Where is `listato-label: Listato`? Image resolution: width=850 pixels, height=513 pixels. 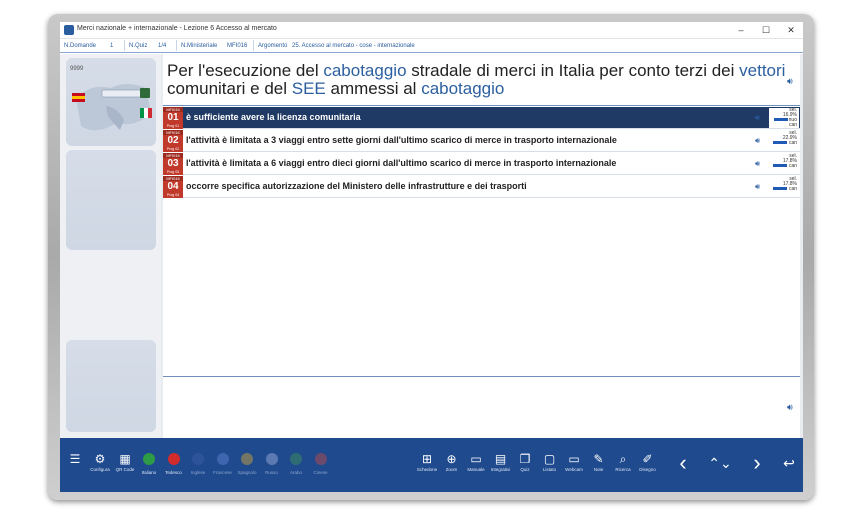
listato-label: Listato is located at coordinates (549, 469).